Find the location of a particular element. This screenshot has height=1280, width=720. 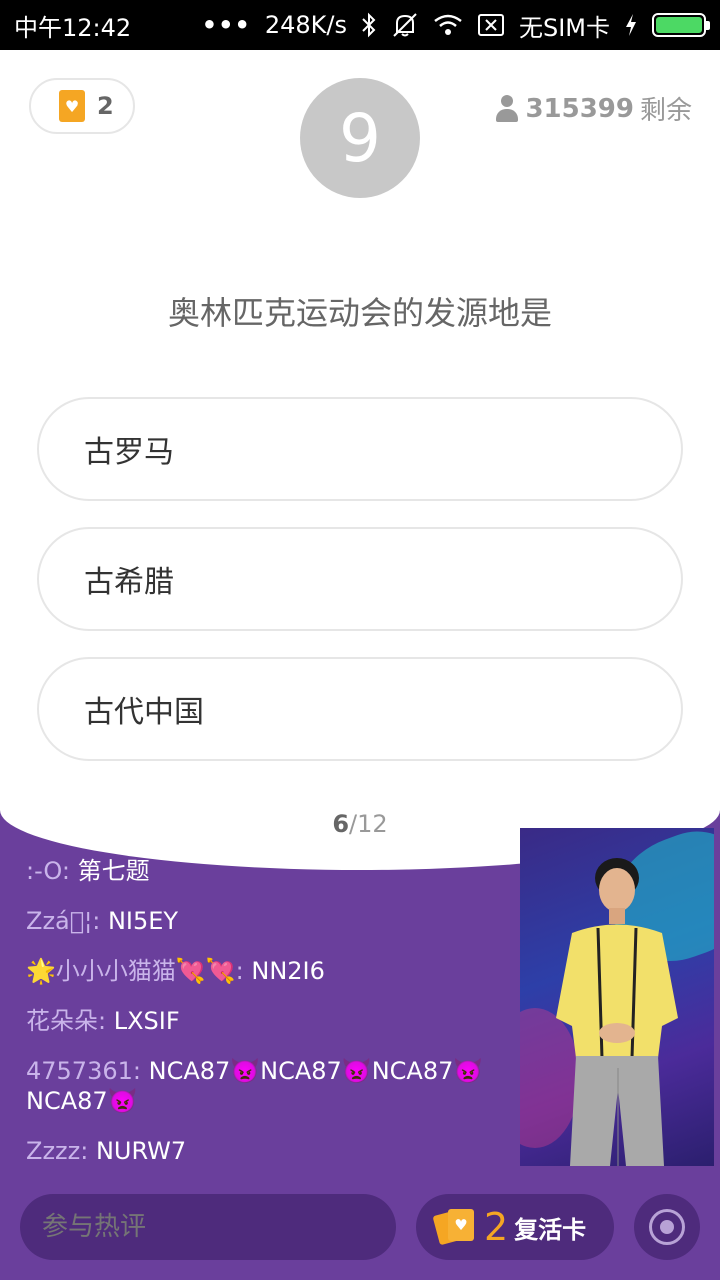

chat-username: 小小小猫猫 is located at coordinates (115, 971).